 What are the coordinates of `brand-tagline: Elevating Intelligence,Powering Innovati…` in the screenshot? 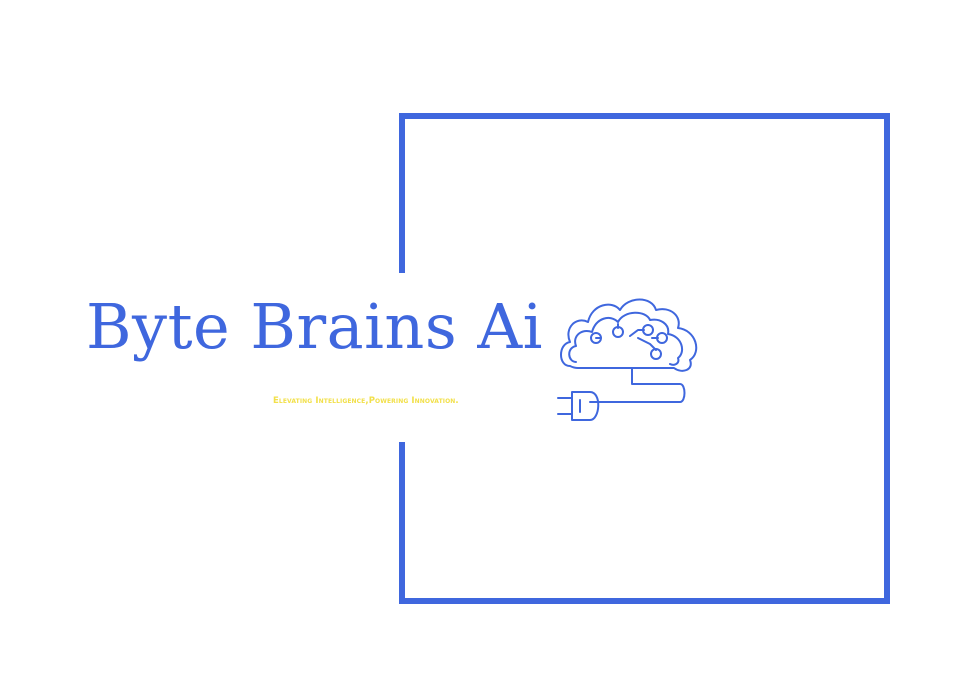 It's located at (366, 401).